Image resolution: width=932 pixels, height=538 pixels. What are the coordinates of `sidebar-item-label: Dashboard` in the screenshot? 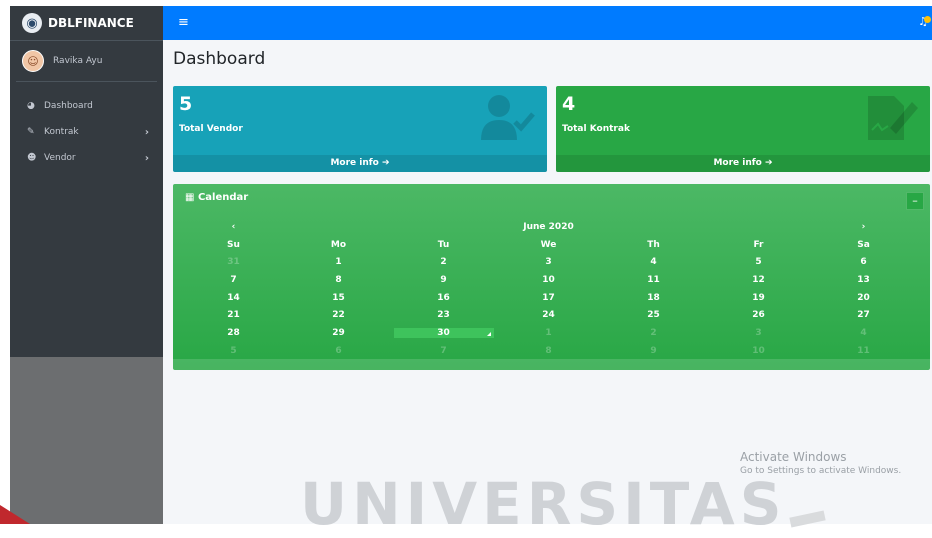 It's located at (68, 106).